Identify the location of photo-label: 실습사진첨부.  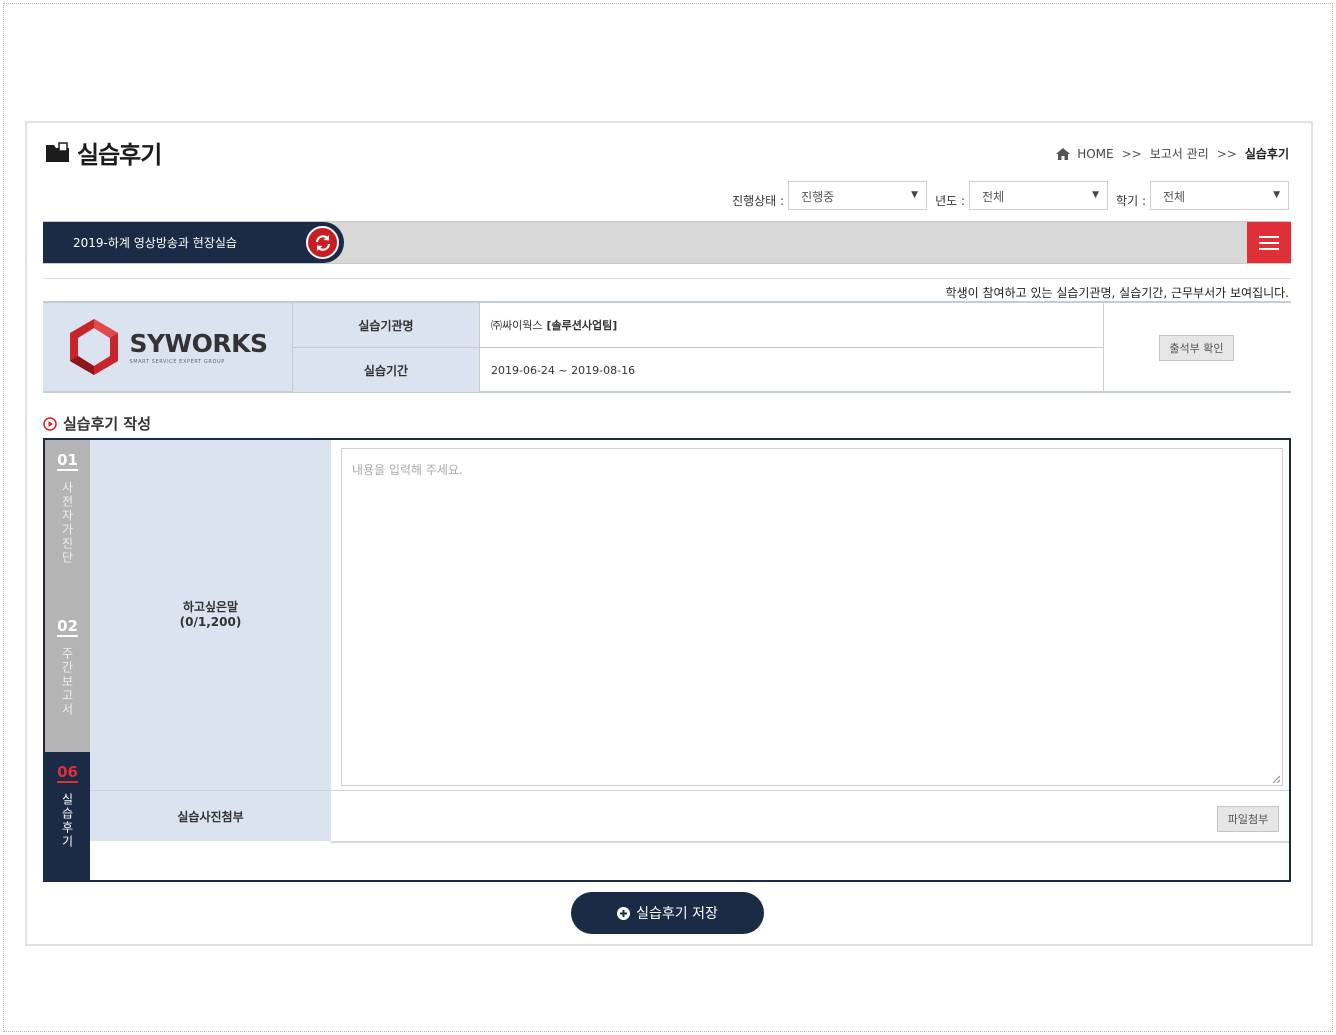
(210, 816).